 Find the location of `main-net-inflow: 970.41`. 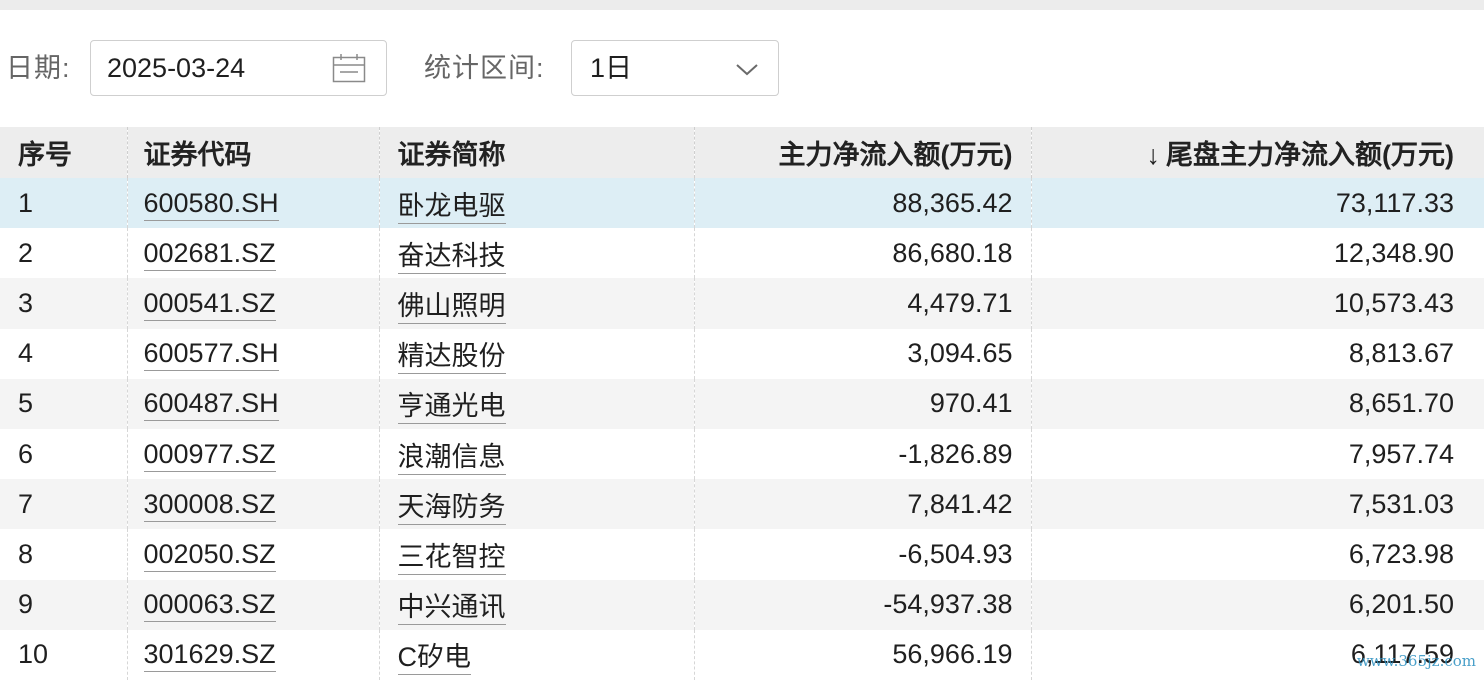

main-net-inflow: 970.41 is located at coordinates (862, 404).